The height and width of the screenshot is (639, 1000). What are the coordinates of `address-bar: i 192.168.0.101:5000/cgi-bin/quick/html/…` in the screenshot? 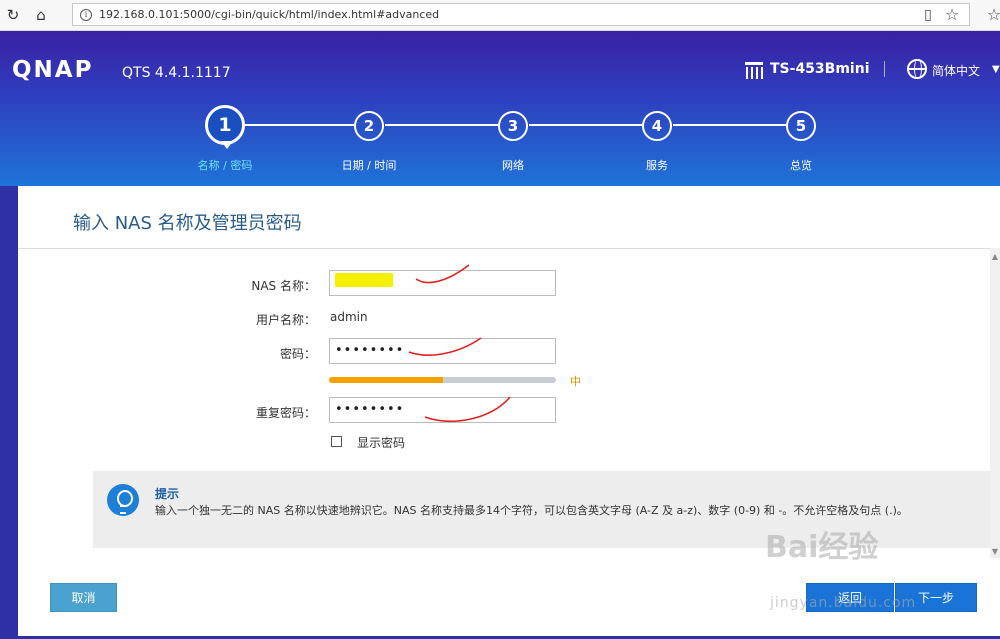 It's located at (521, 14).